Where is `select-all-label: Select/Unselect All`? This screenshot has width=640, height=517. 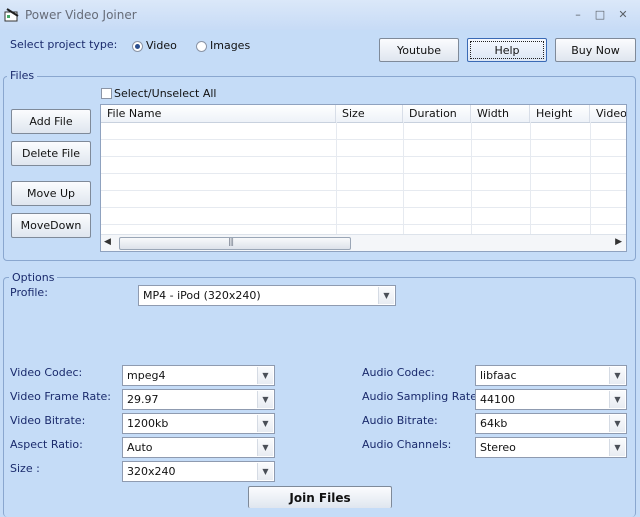 select-all-label: Select/Unselect All is located at coordinates (165, 93).